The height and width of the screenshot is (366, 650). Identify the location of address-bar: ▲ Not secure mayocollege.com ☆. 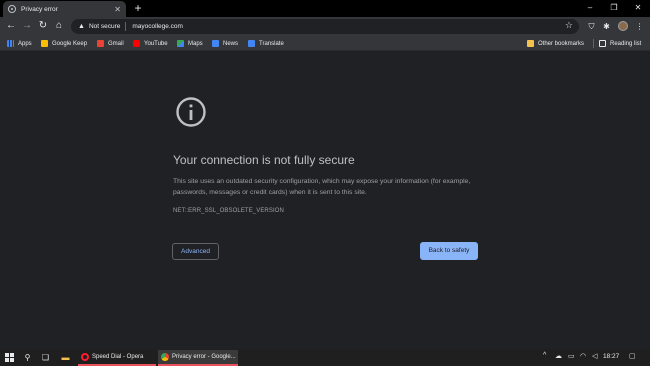
(325, 26).